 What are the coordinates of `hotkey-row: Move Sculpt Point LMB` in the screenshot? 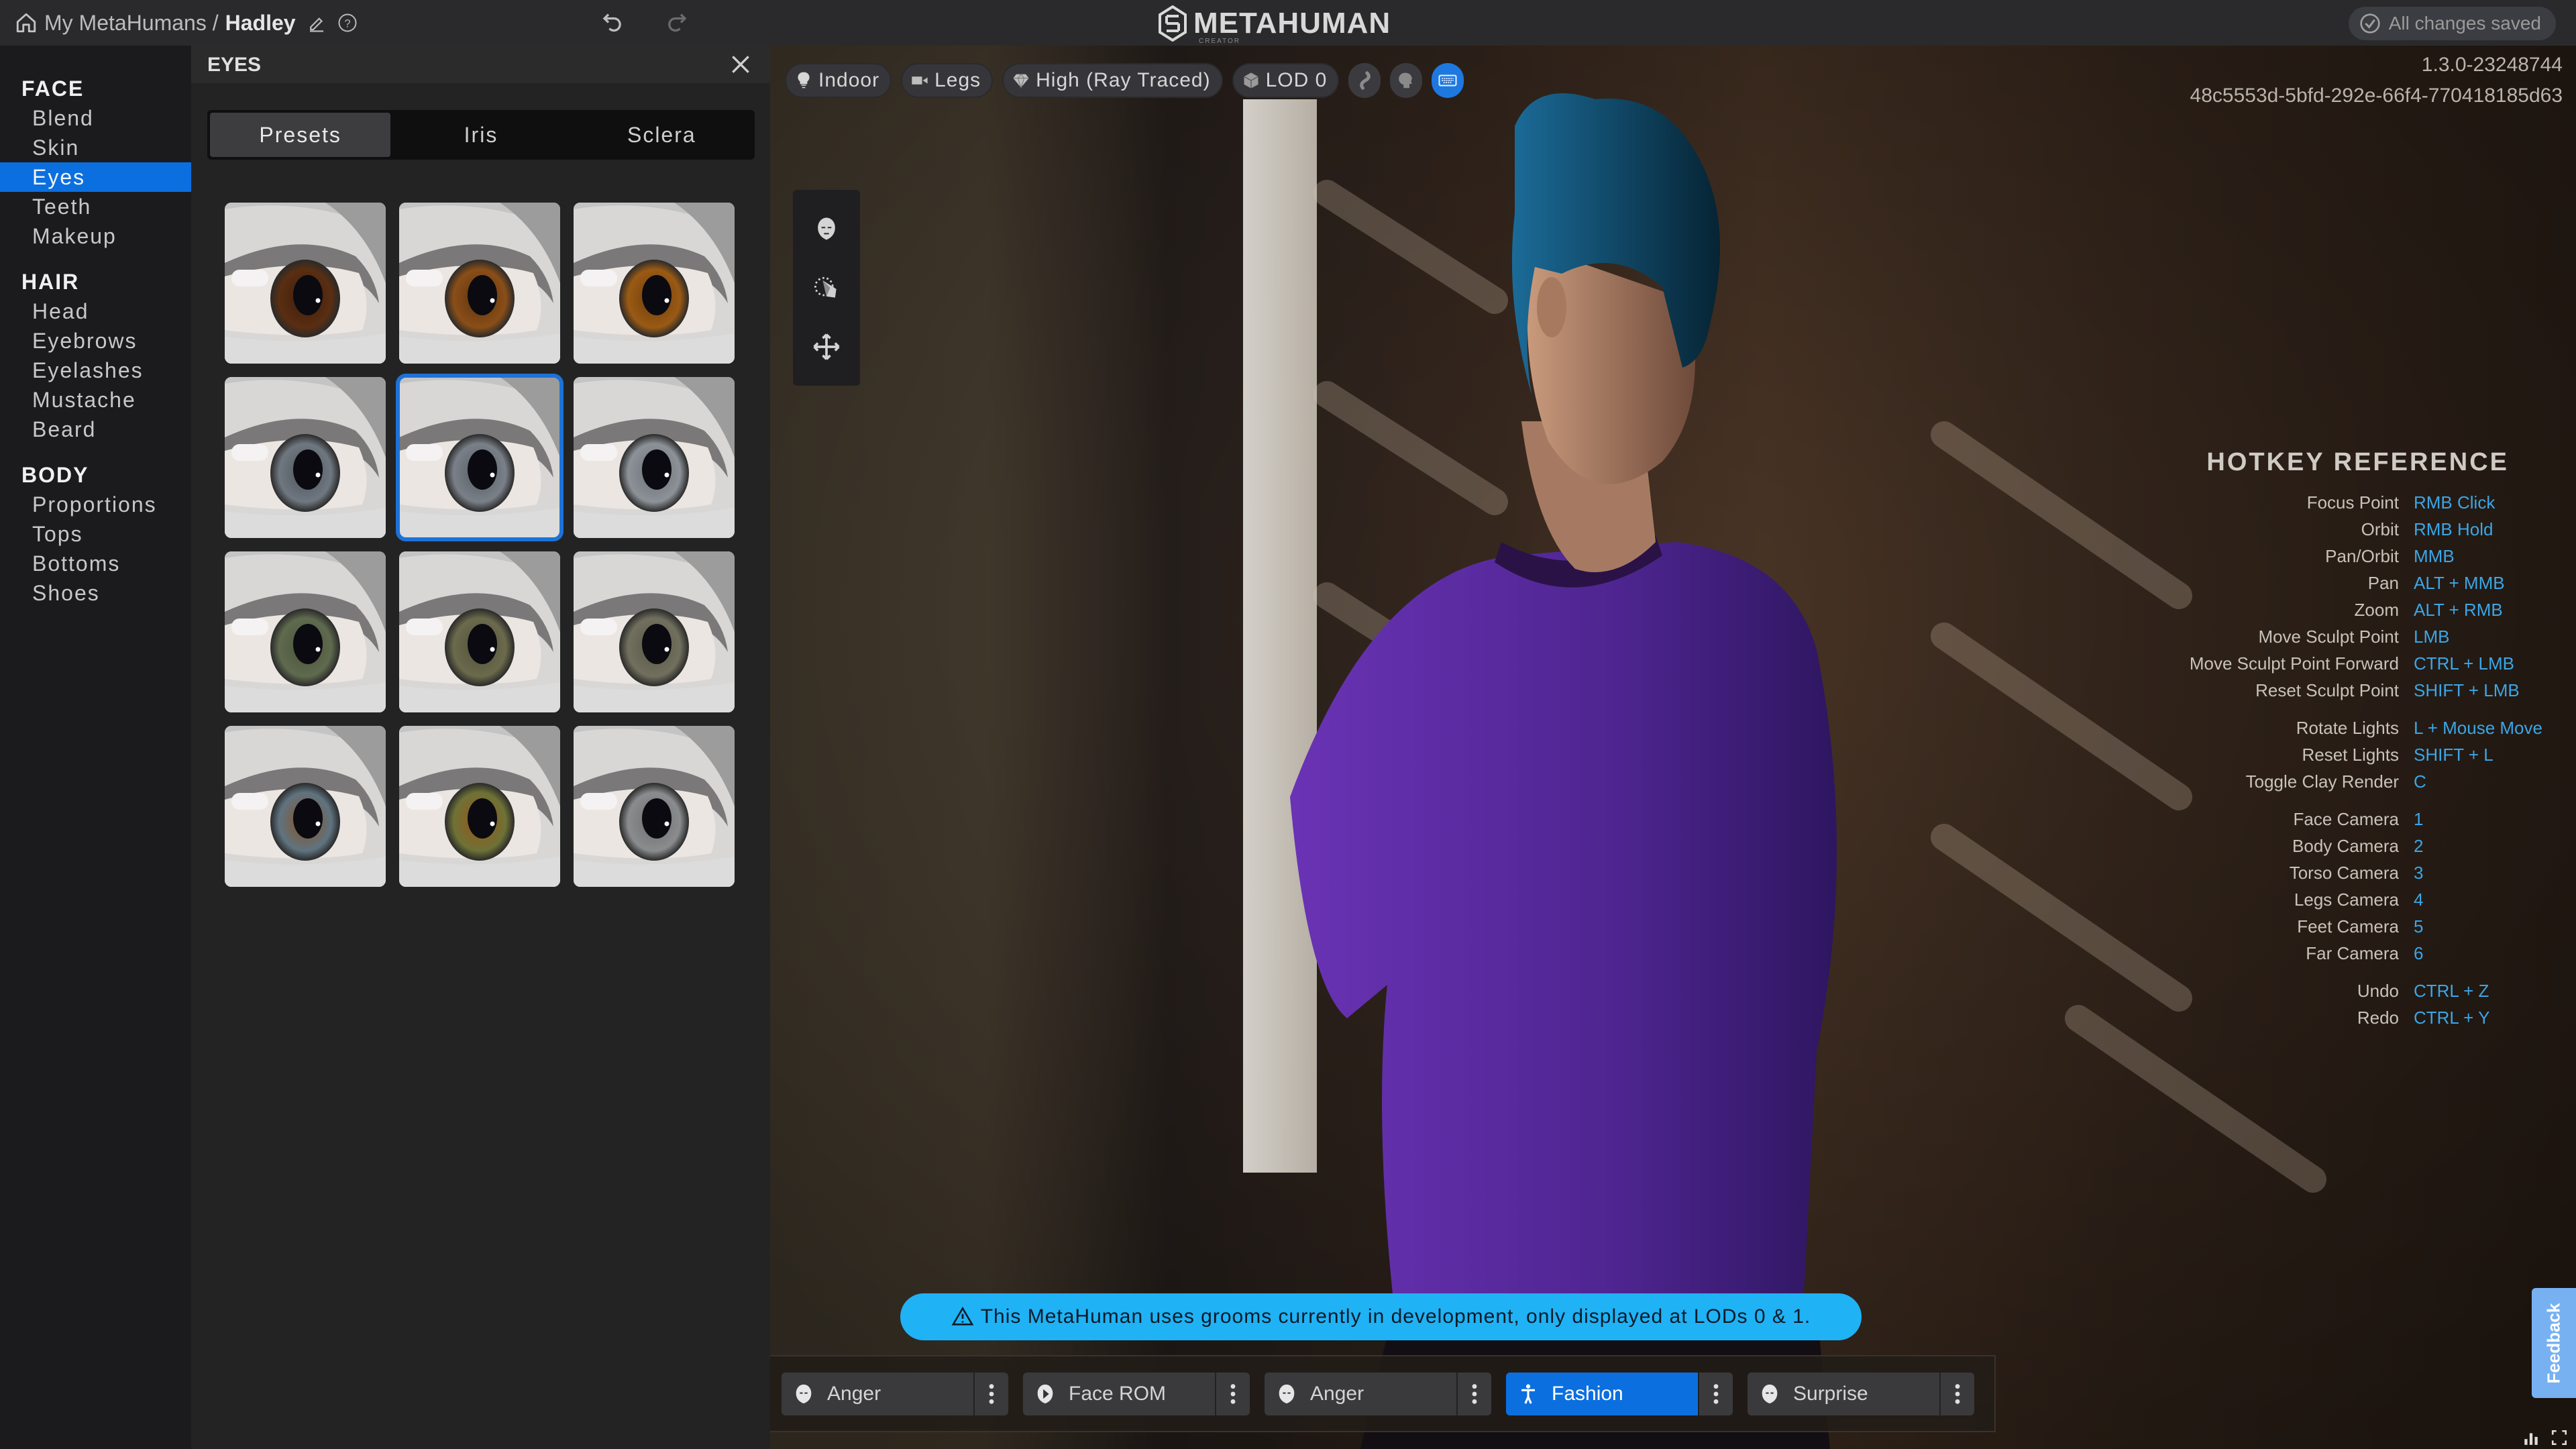 It's located at (2375, 636).